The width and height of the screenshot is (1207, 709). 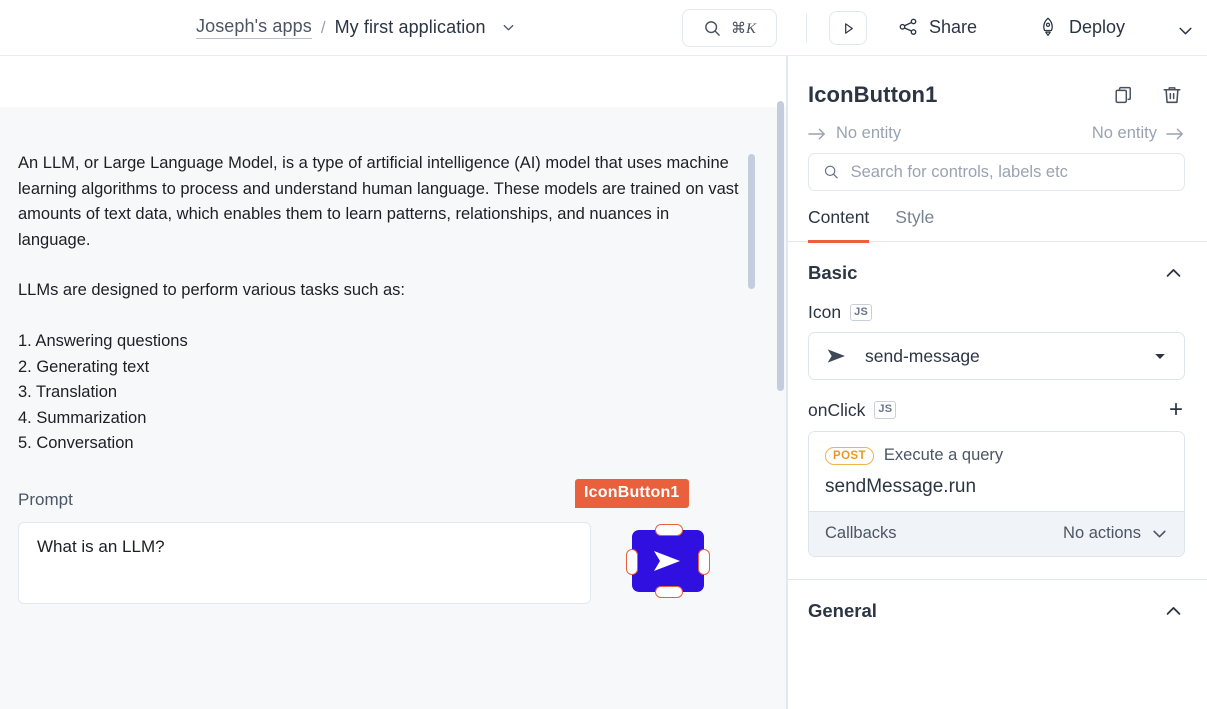 I want to click on icon-select: send-message, so click(x=996, y=356).